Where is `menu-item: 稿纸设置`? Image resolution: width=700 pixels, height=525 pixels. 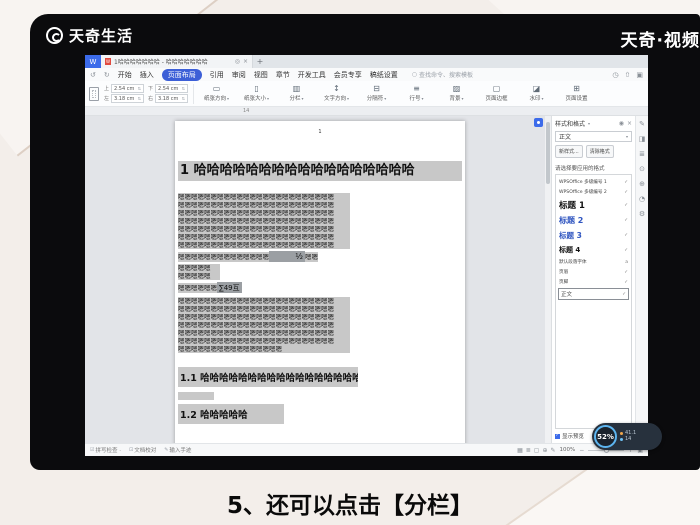 menu-item: 稿纸设置 is located at coordinates (384, 75).